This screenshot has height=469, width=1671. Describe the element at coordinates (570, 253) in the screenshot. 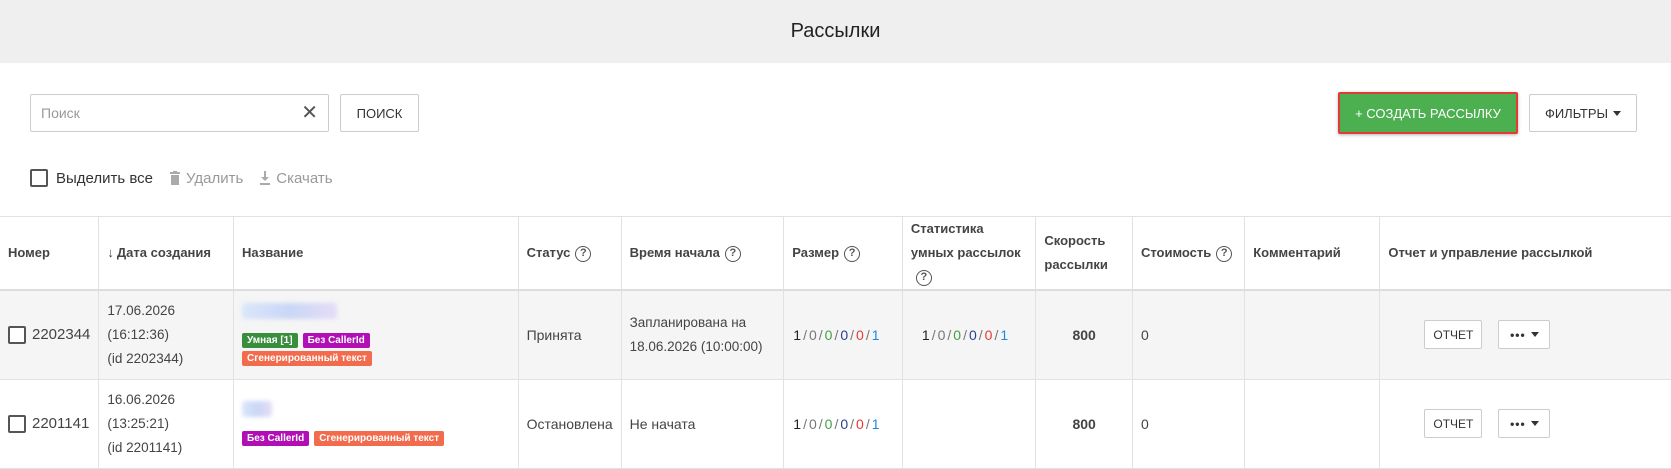

I see `col-status: Статус?` at that location.